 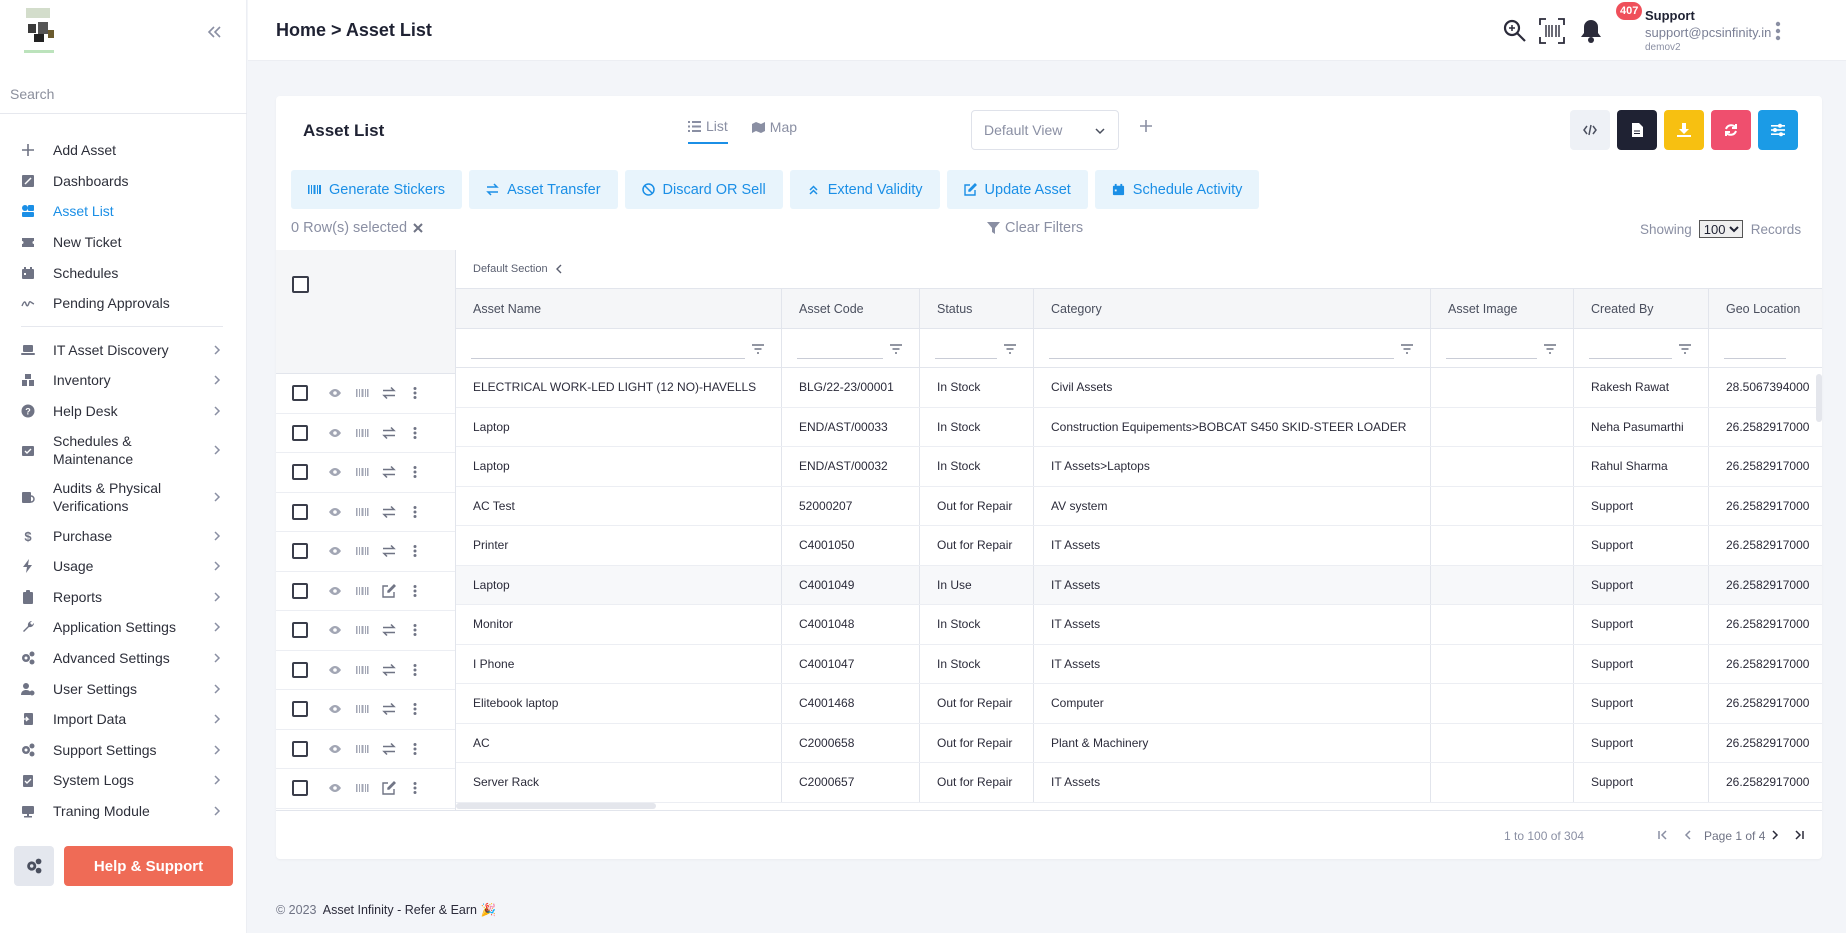 What do you see at coordinates (123, 627) in the screenshot?
I see `sidebar-item-application-settings: Application Settings` at bounding box center [123, 627].